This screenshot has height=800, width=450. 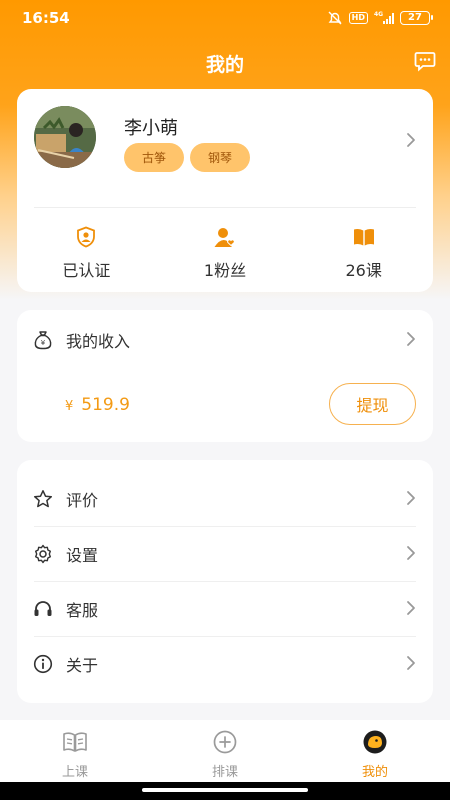 I want to click on network-type: 4G, so click(x=378, y=14).